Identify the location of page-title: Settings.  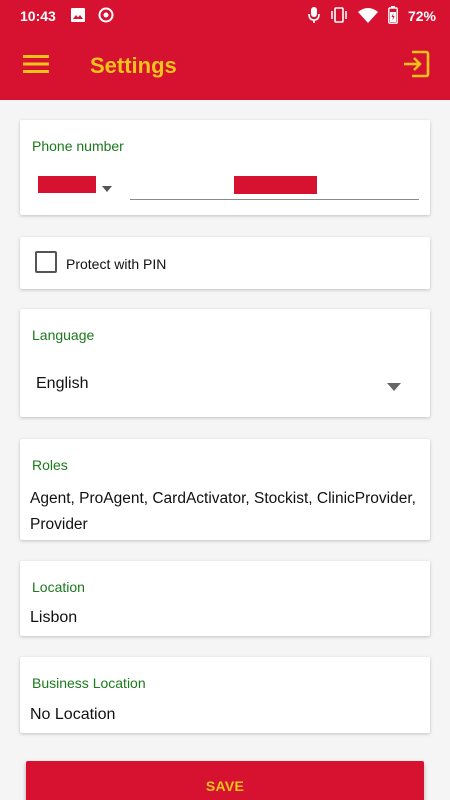
(133, 65).